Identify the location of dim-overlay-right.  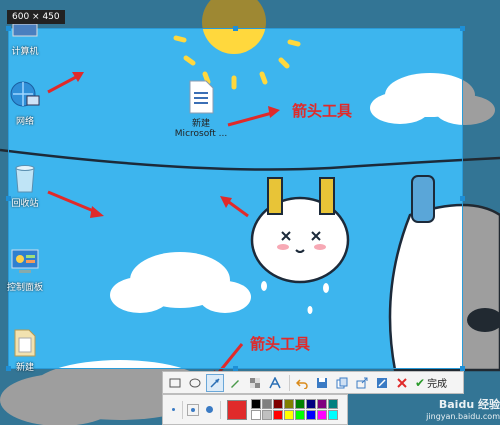
(481, 198).